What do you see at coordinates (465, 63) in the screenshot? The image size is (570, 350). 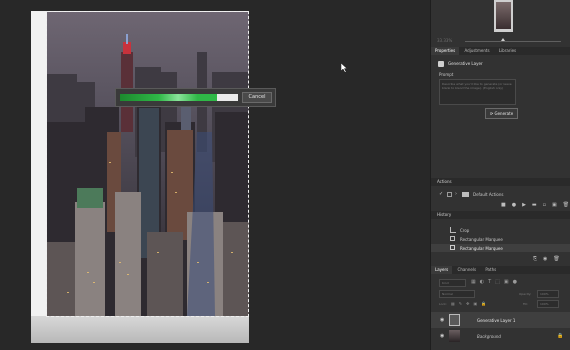 I see `layer-type-label: Generative Layer` at bounding box center [465, 63].